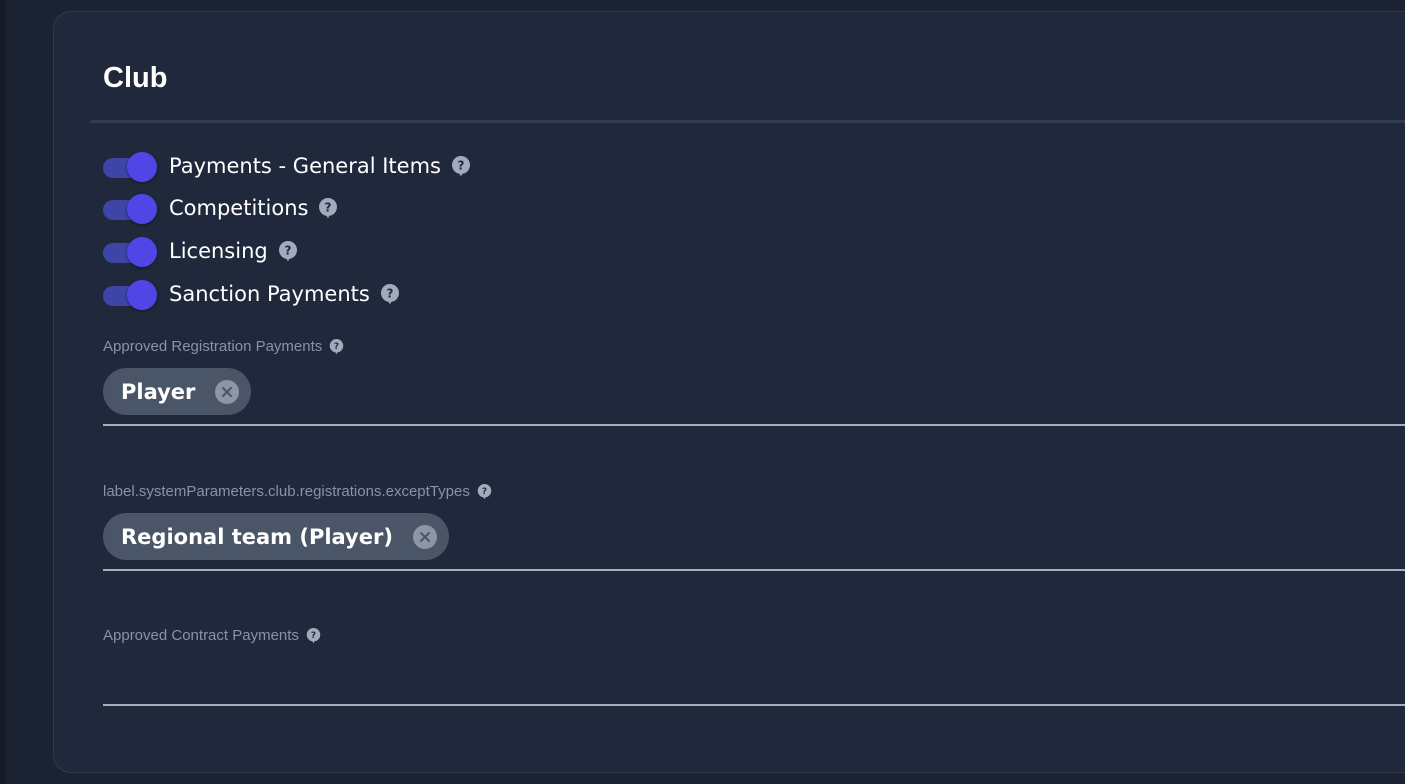  Describe the element at coordinates (135, 78) in the screenshot. I see `section-title: Club` at that location.